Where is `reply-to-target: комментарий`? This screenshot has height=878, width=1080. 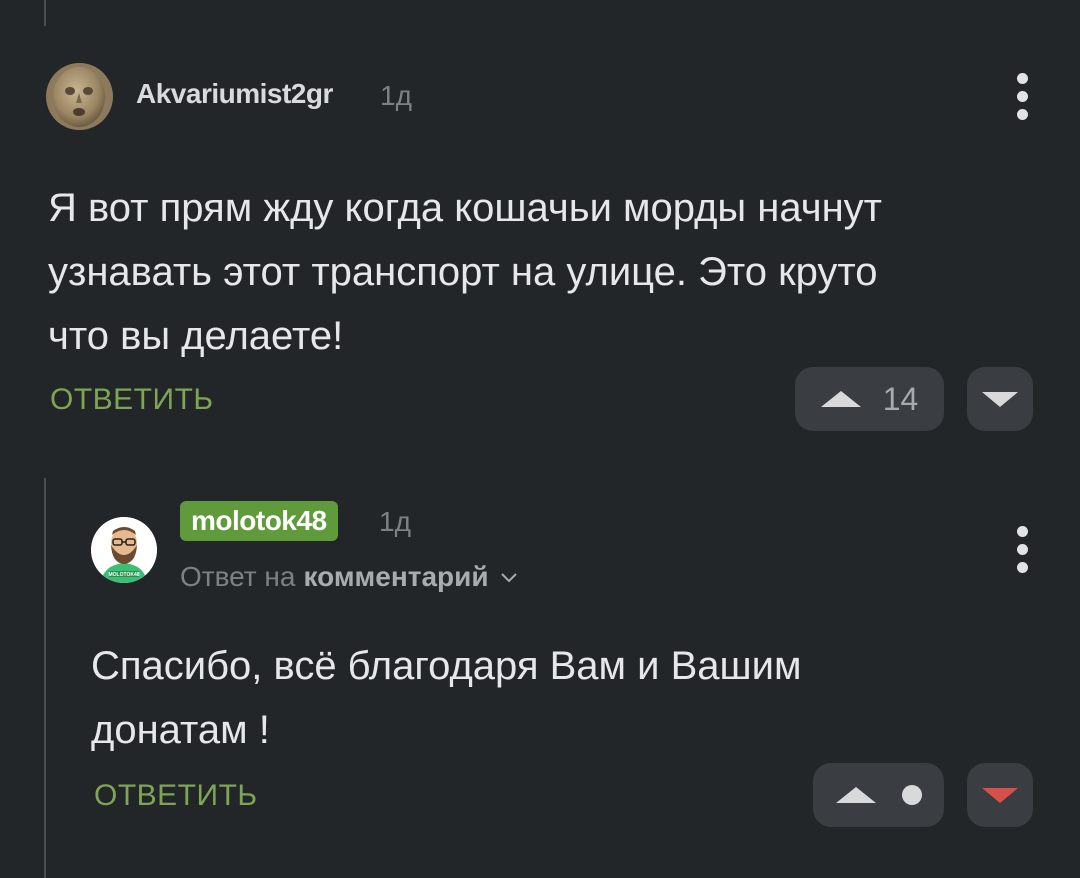 reply-to-target: комментарий is located at coordinates (396, 576).